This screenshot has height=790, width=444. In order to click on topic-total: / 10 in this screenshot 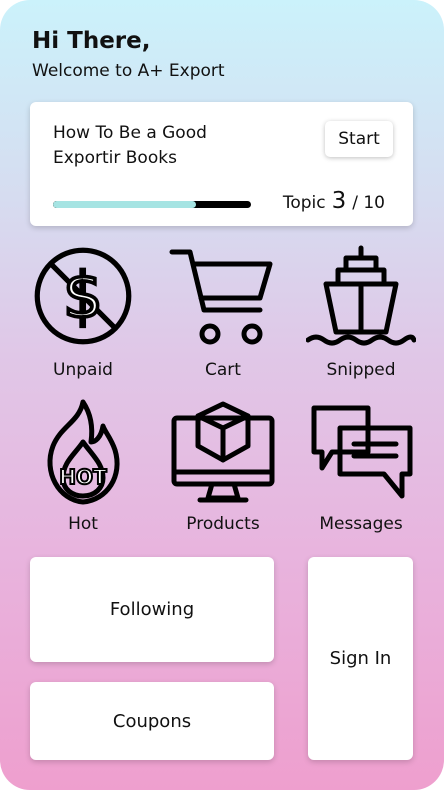, I will do `click(368, 203)`.